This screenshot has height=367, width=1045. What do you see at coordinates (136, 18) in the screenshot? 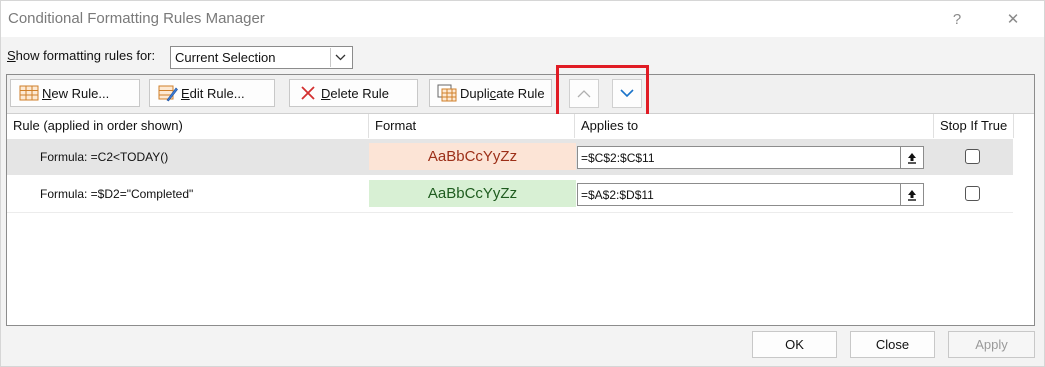
I see `dialog-title: Conditional Formatting Rules Manager` at bounding box center [136, 18].